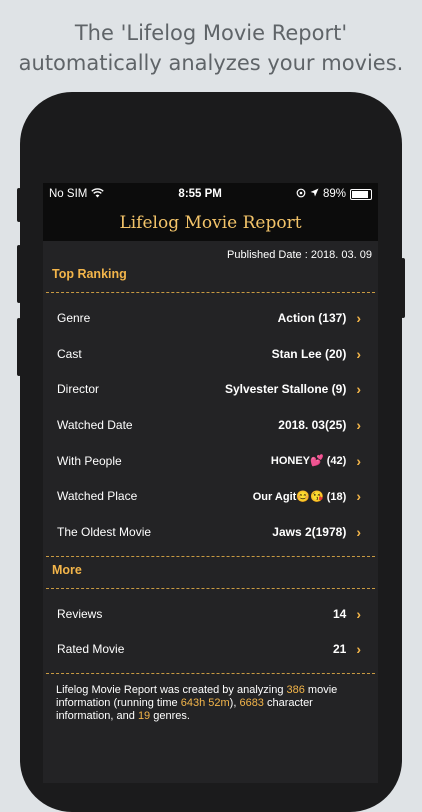 This screenshot has width=422, height=812. I want to click on genre-count: 19, so click(144, 716).